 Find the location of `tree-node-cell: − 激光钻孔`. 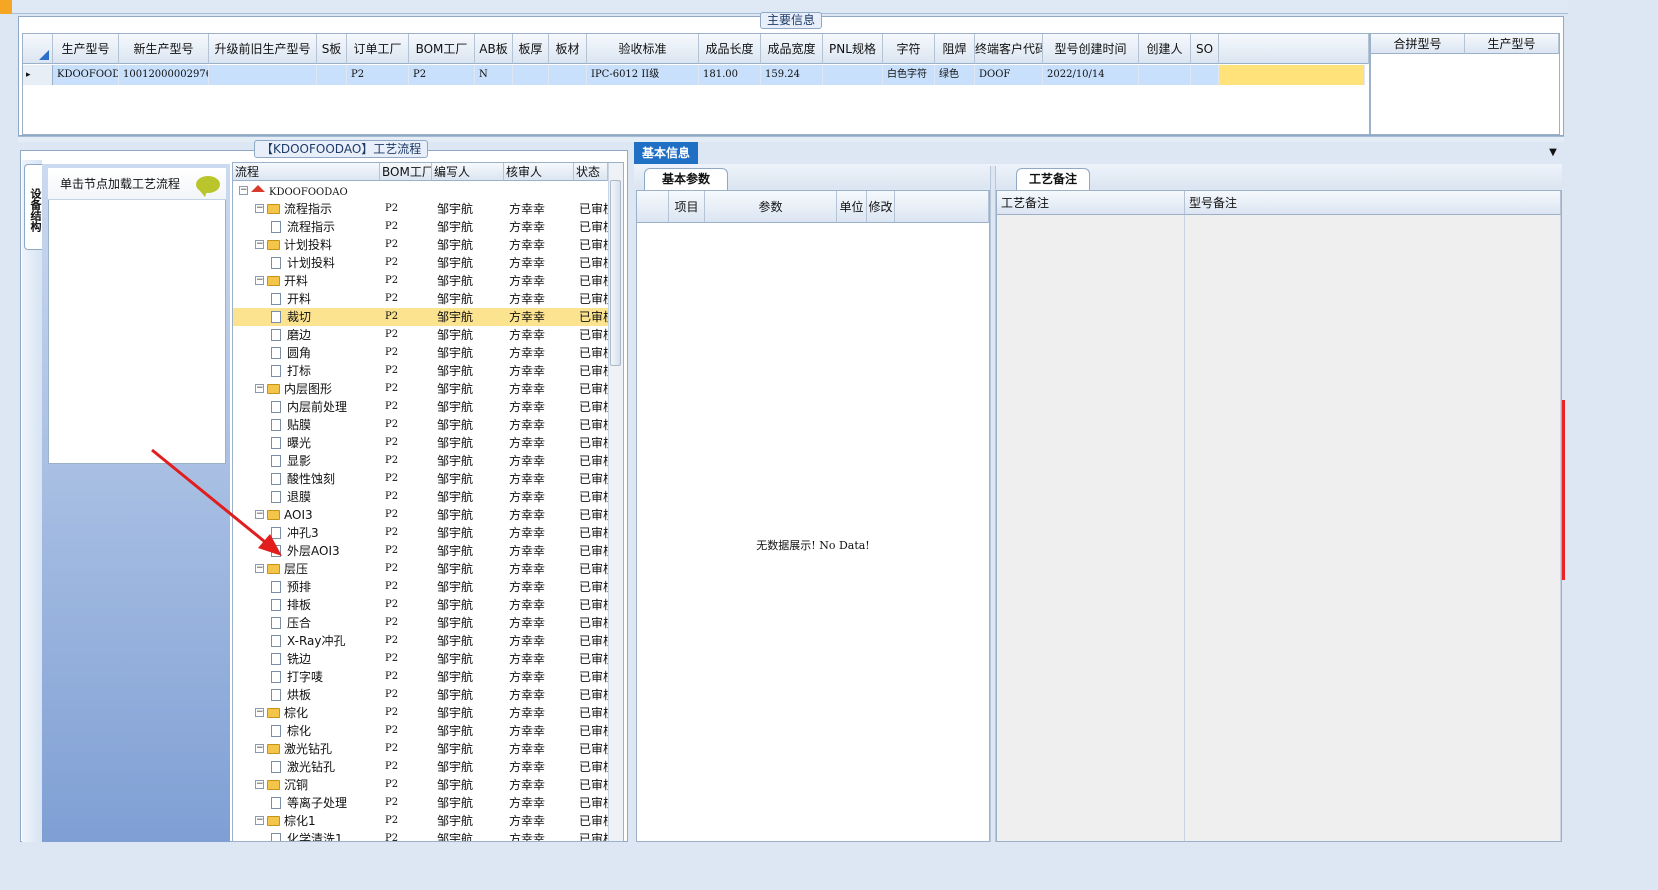

tree-node-cell: − 激光钻孔 is located at coordinates (306, 749).